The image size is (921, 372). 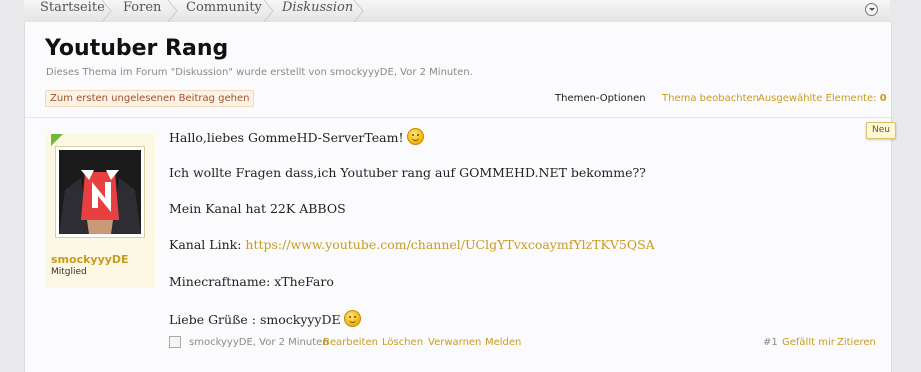 What do you see at coordinates (402, 342) in the screenshot?
I see `delete-link: Löschen` at bounding box center [402, 342].